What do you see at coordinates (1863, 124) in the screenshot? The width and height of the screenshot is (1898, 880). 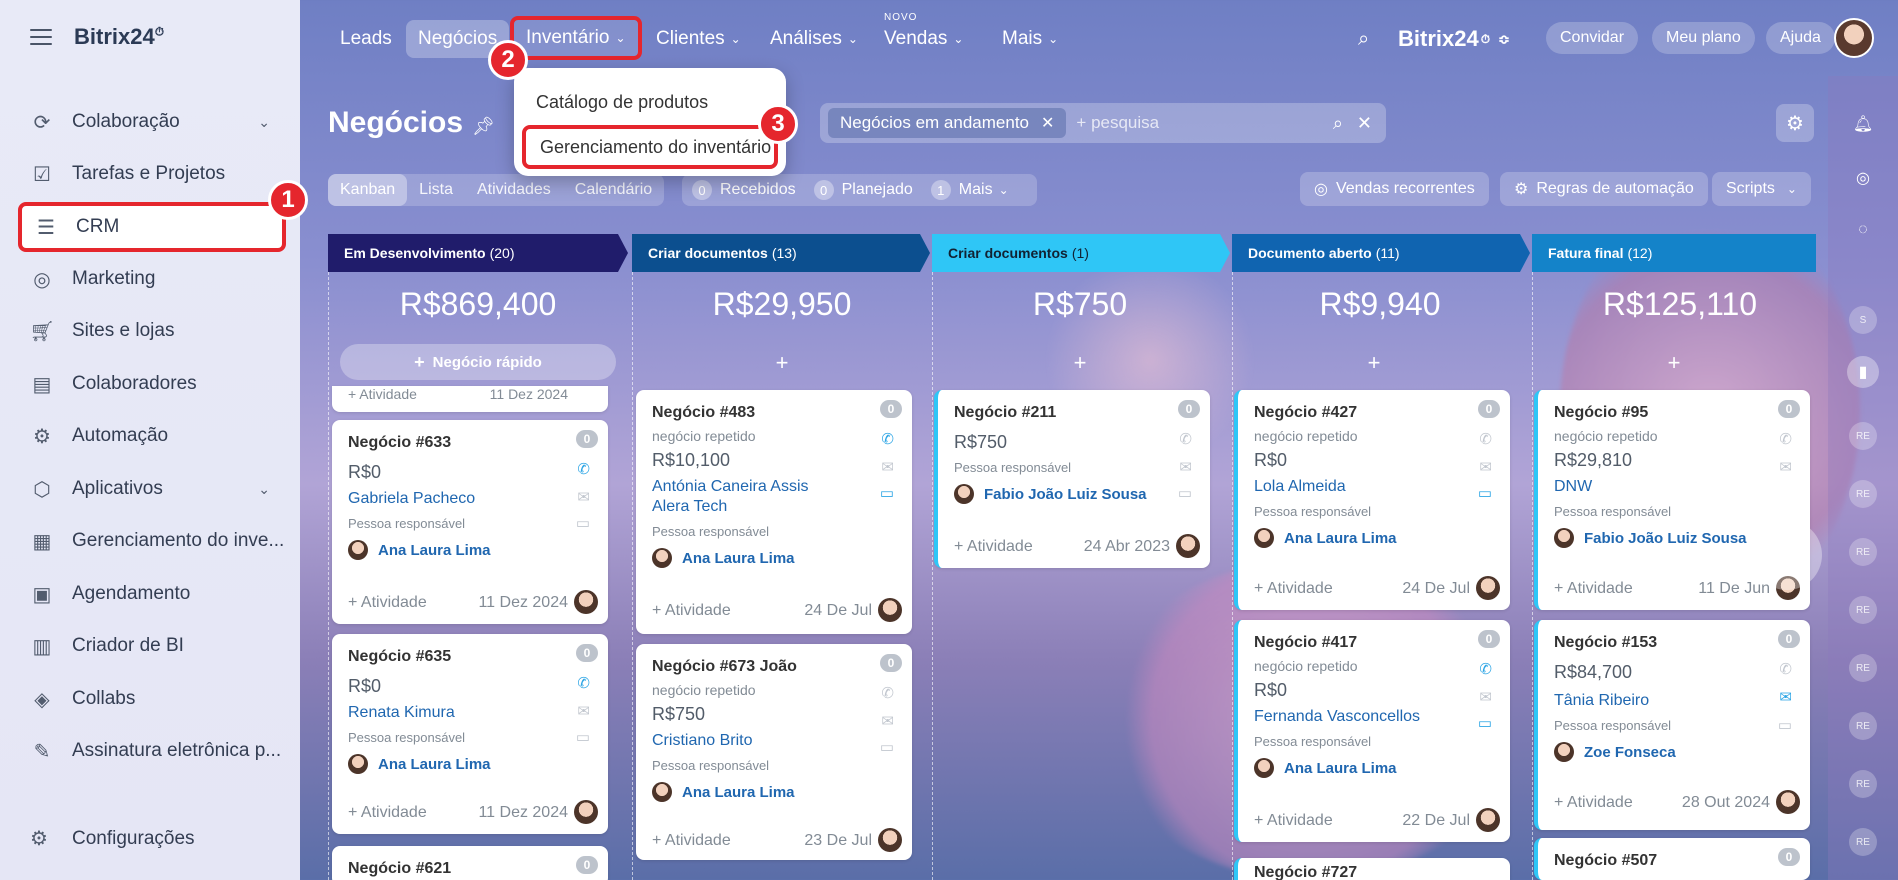 I see `bell-icon: 🔔︎` at bounding box center [1863, 124].